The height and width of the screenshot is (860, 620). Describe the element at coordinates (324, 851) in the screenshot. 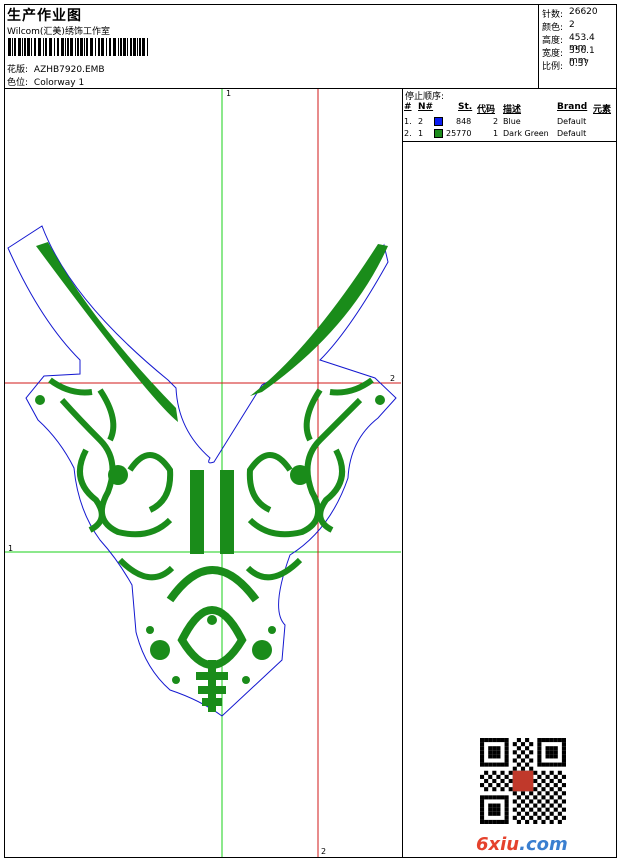

I see `guide-label-v2: 2` at that location.